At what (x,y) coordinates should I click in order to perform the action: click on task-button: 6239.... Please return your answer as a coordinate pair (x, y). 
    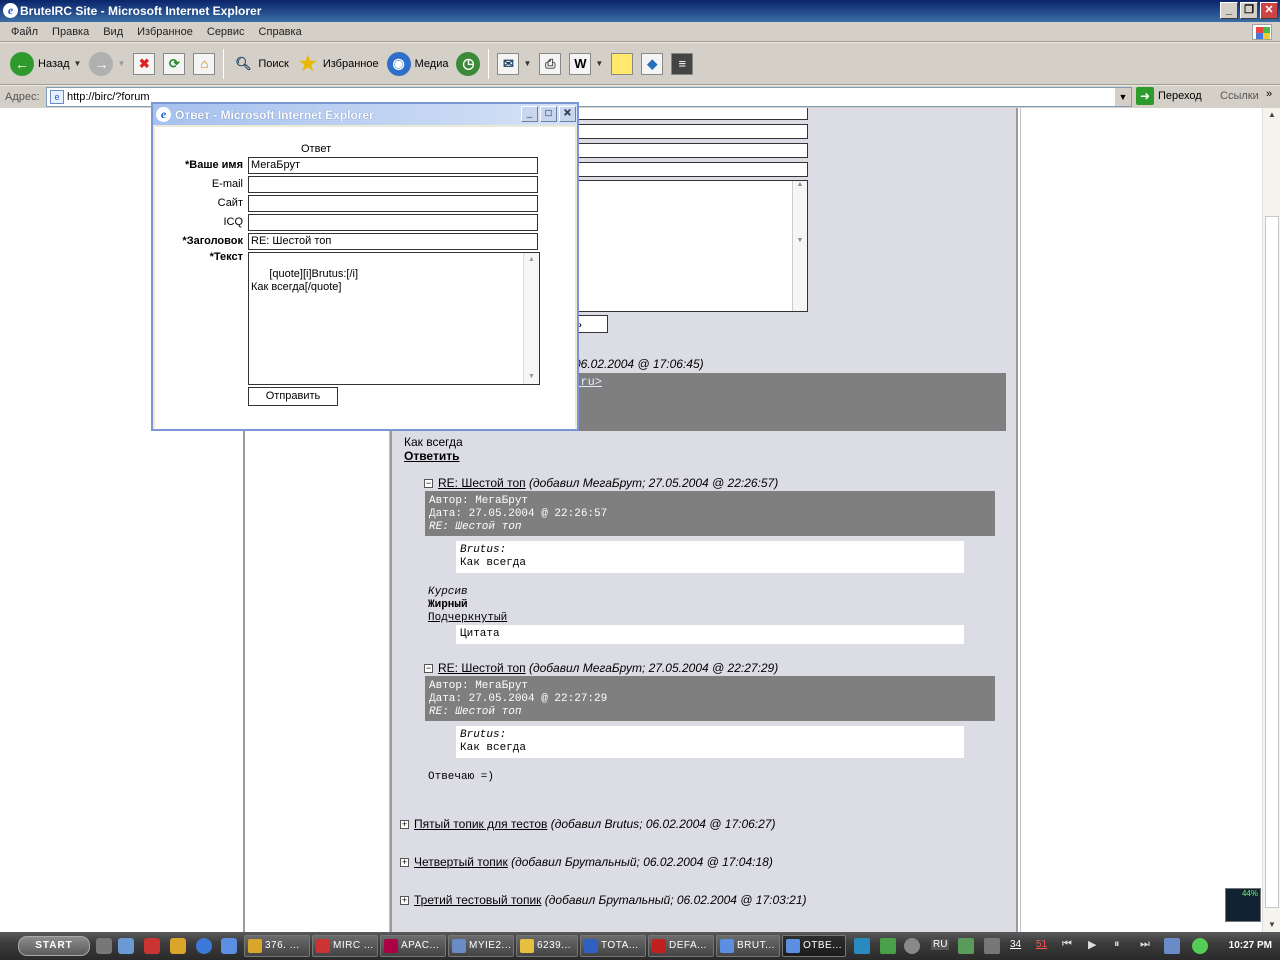
    Looking at the image, I should click on (547, 946).